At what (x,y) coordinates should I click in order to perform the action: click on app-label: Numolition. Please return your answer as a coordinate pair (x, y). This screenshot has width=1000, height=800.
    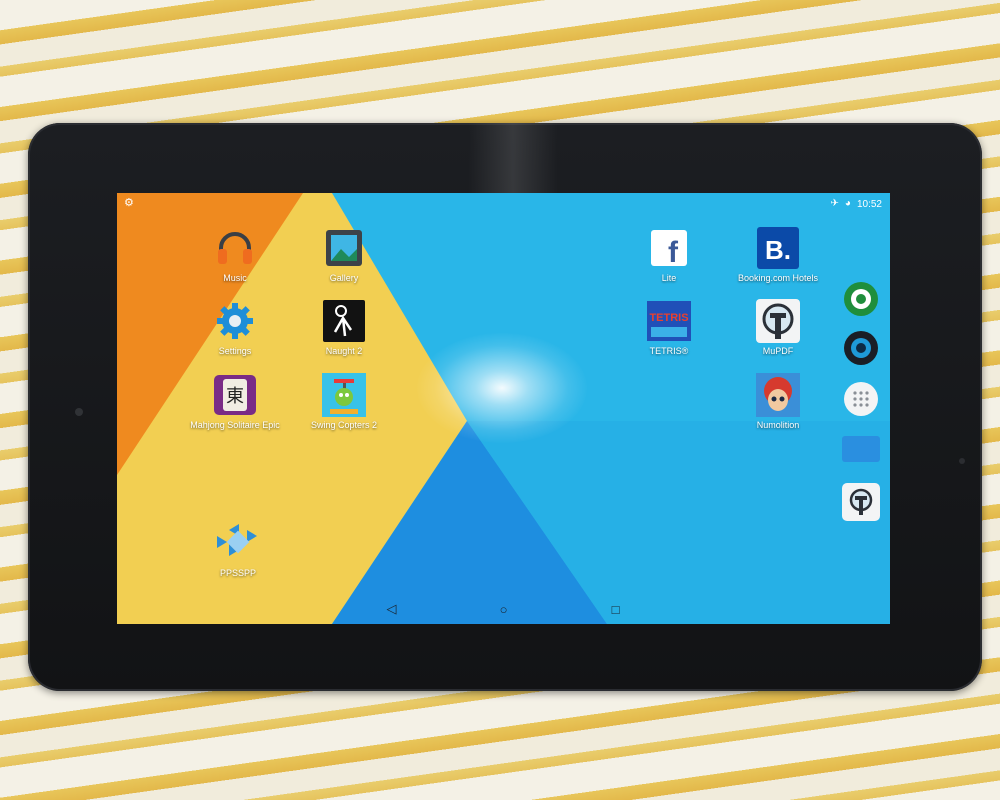
    Looking at the image, I should click on (778, 425).